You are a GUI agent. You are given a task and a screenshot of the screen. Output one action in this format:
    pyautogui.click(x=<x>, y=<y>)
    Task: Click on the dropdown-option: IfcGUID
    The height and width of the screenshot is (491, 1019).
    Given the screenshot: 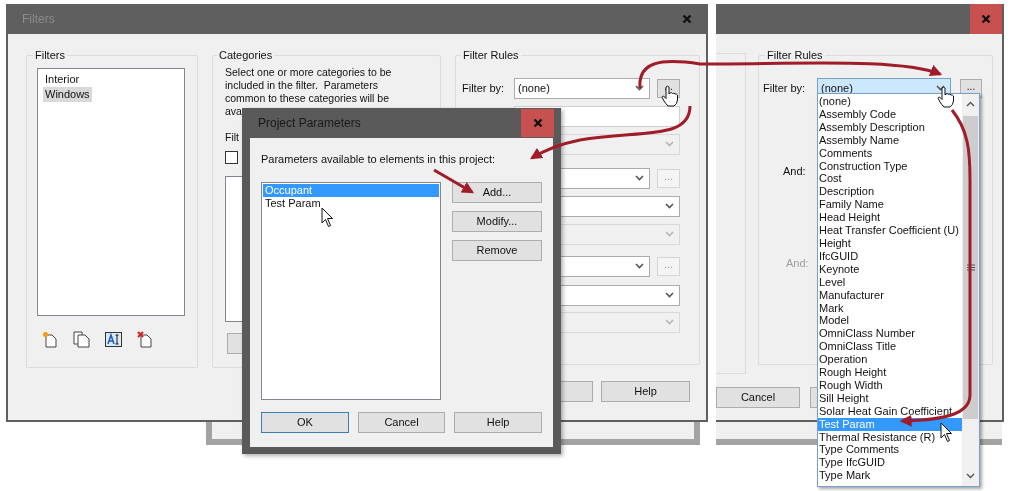 What is the action you would take?
    pyautogui.click(x=890, y=256)
    